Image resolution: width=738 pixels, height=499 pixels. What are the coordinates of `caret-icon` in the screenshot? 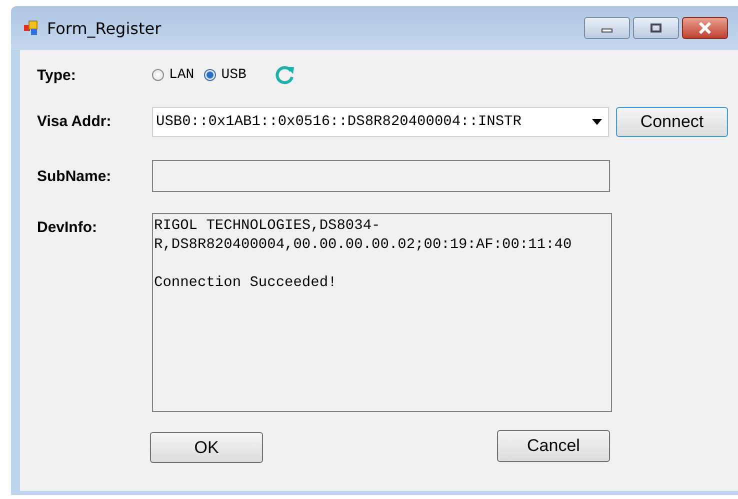 It's located at (597, 121).